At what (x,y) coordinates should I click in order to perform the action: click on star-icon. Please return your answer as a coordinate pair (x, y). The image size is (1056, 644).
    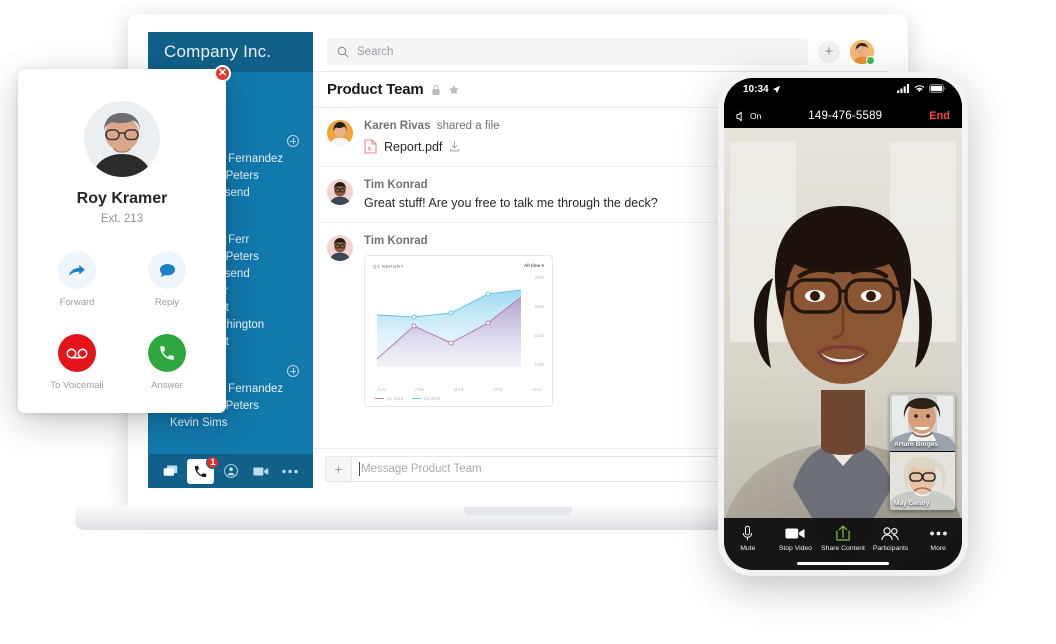
    Looking at the image, I should click on (454, 90).